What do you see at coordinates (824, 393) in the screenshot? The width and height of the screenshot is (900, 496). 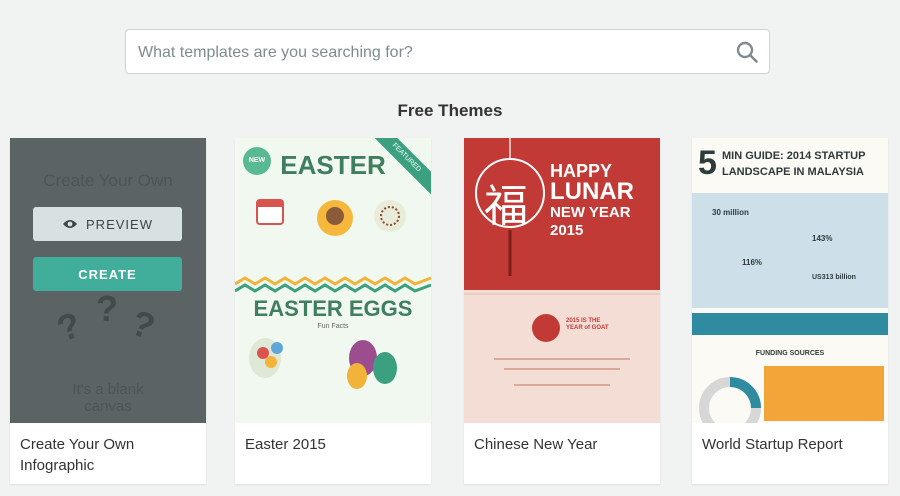 I see `orange-info-box` at bounding box center [824, 393].